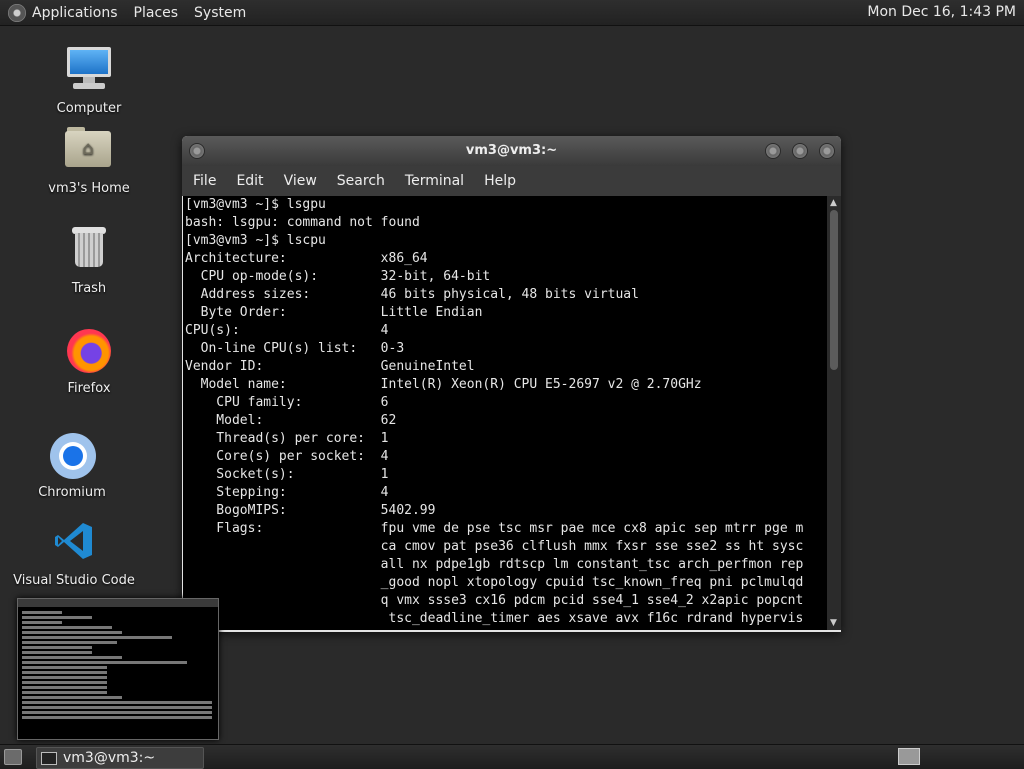 This screenshot has height=769, width=1024. What do you see at coordinates (72, 492) in the screenshot?
I see `desktop-icon-label: Chromium` at bounding box center [72, 492].